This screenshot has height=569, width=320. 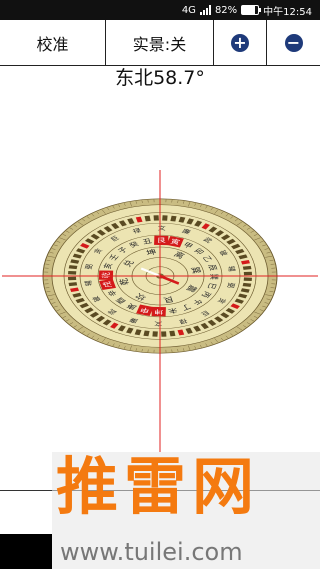 I want to click on live-view-toggle: 实景:关, so click(x=160, y=42).